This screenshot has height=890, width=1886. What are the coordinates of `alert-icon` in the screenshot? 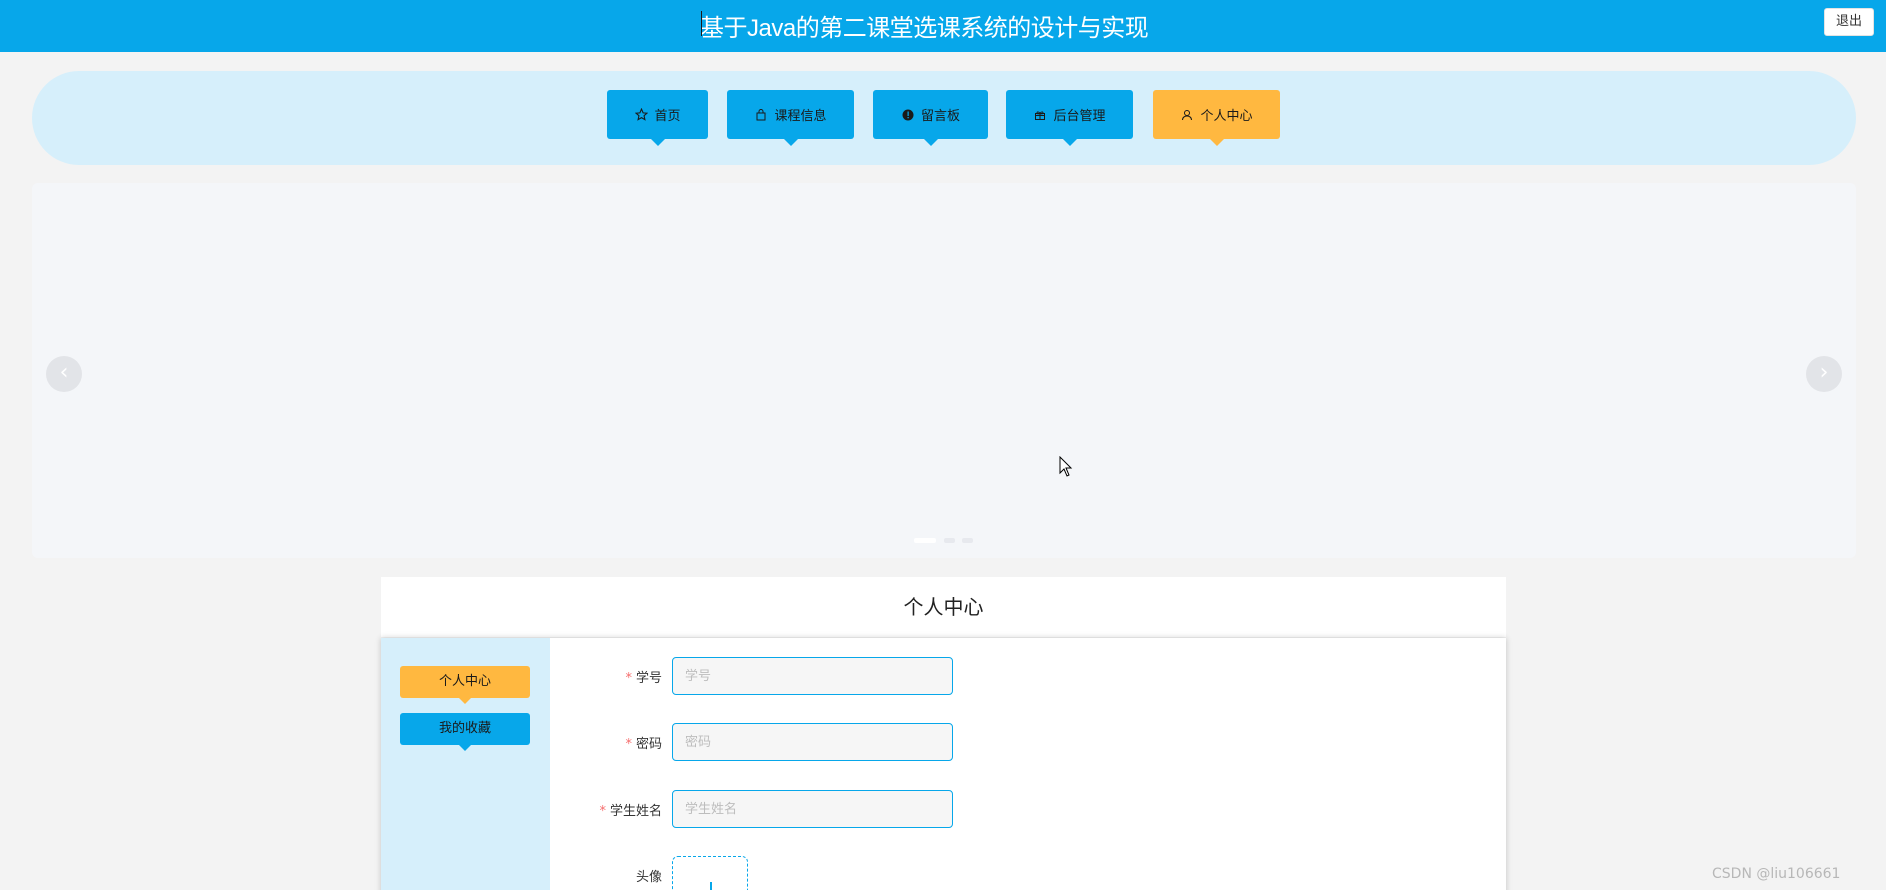 It's located at (908, 115).